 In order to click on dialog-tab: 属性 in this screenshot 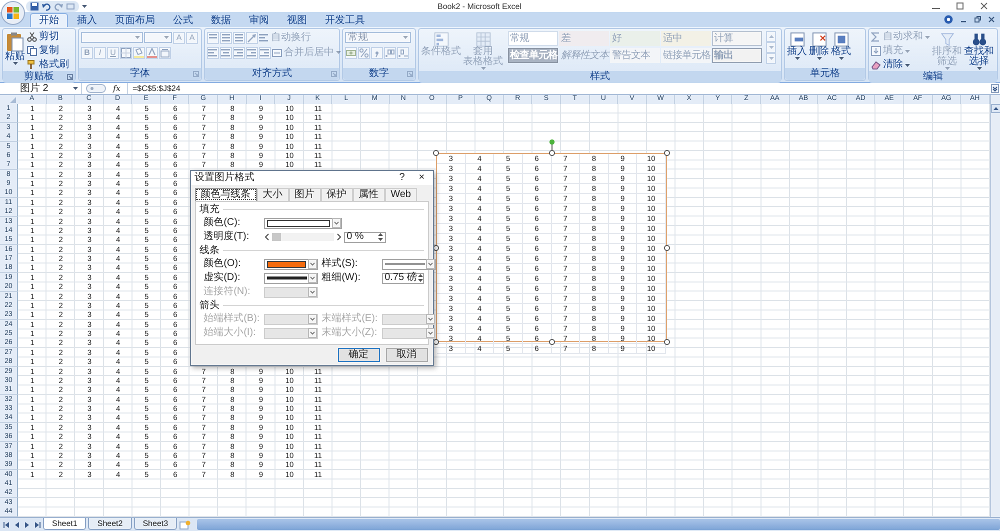, I will do `click(368, 194)`.